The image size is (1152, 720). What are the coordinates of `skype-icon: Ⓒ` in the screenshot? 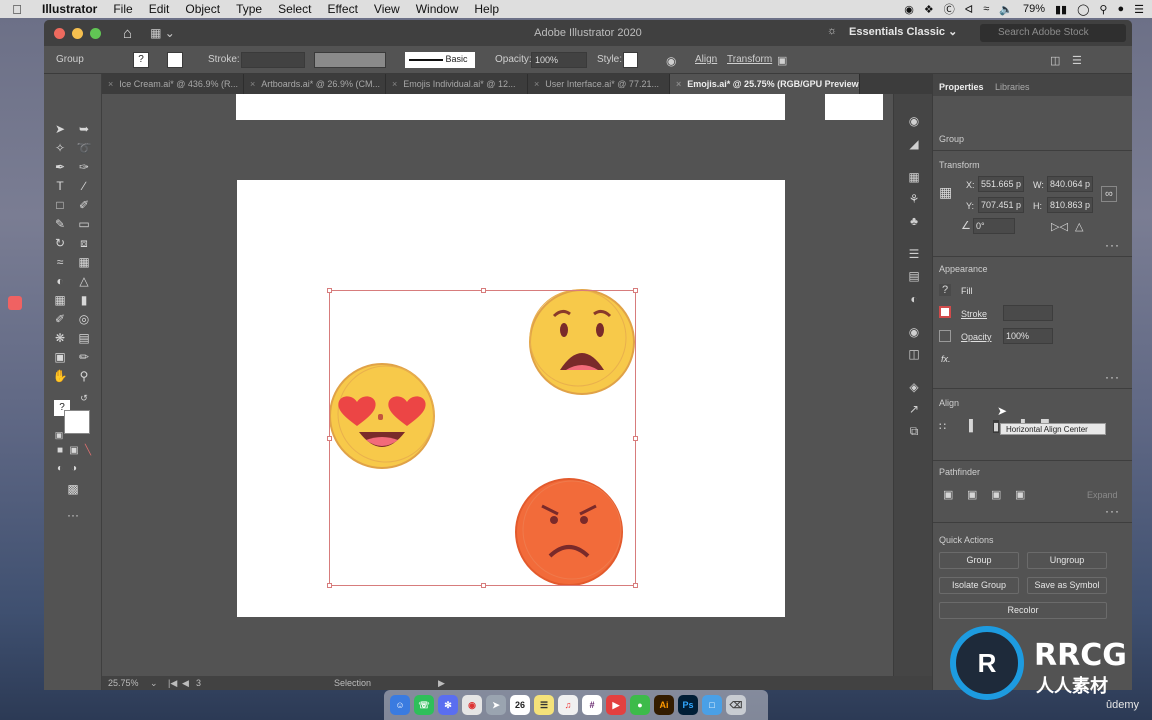 It's located at (949, 9).